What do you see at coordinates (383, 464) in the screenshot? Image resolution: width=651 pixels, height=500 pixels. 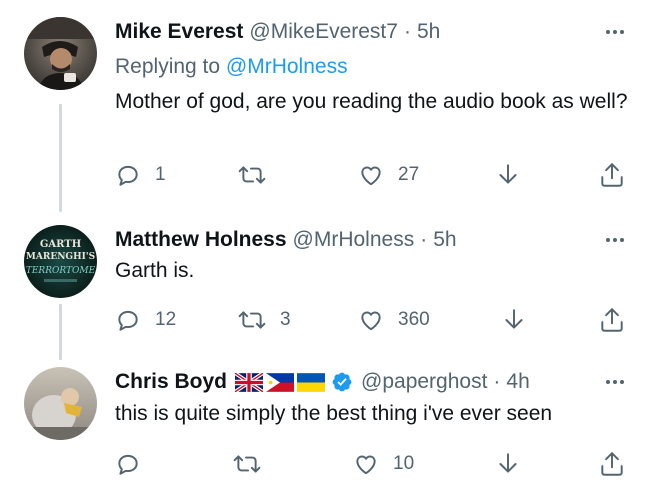 I see `like-button: 10` at bounding box center [383, 464].